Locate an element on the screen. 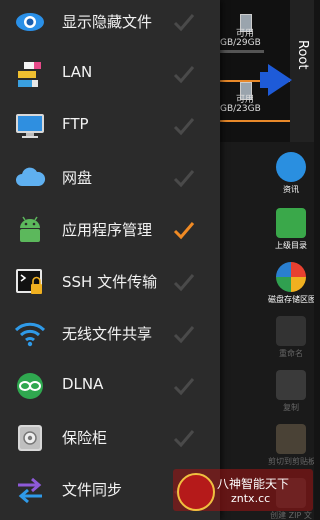 This screenshot has height=520, width=320. parent-dir-label: 上级目录 is located at coordinates (291, 245).